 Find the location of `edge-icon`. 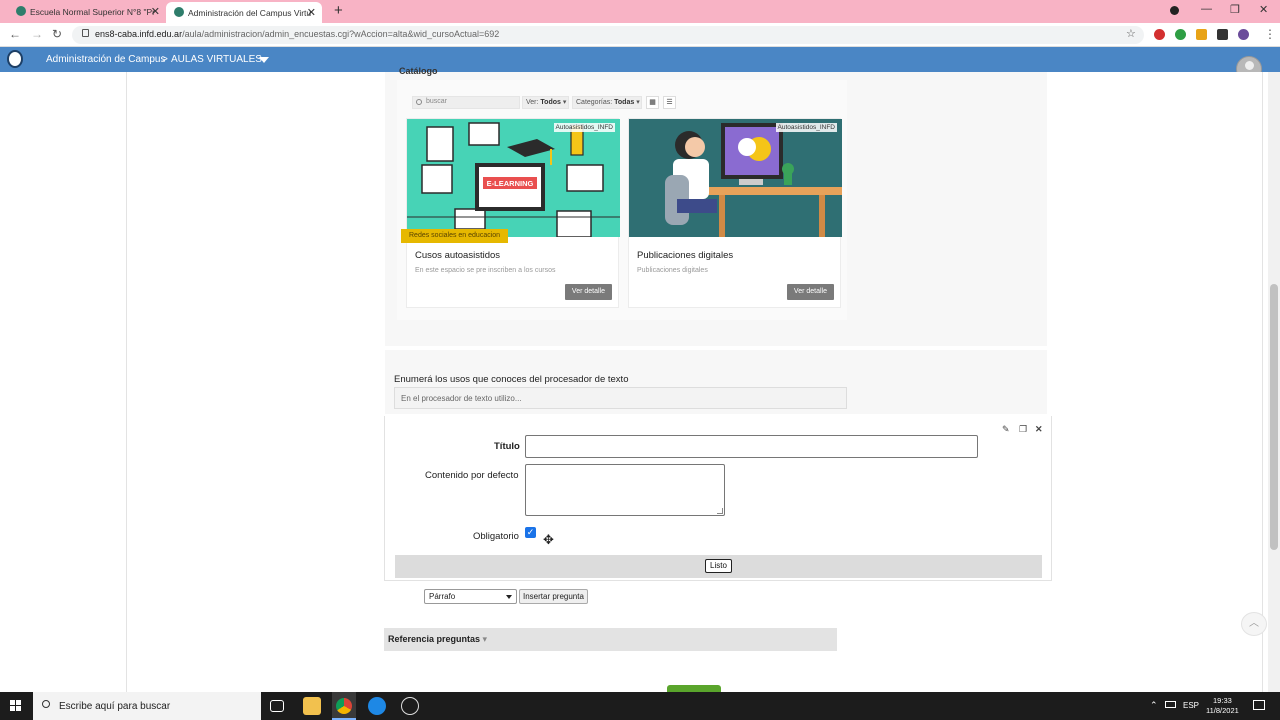

edge-icon is located at coordinates (377, 706).